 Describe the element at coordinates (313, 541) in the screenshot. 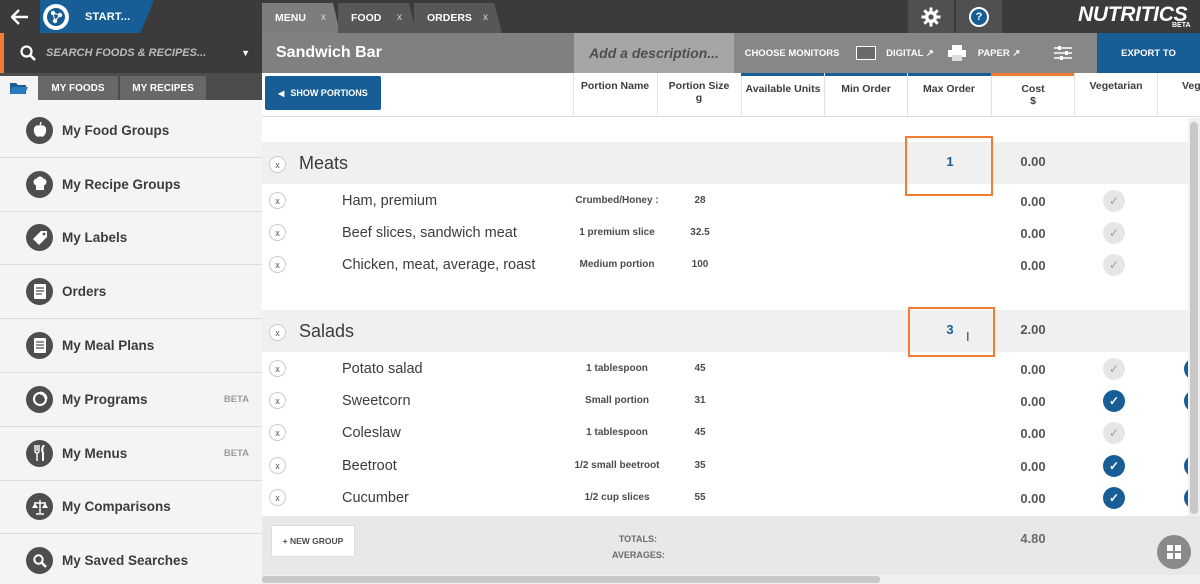

I see `new-group-button: + NEW GROUP` at that location.